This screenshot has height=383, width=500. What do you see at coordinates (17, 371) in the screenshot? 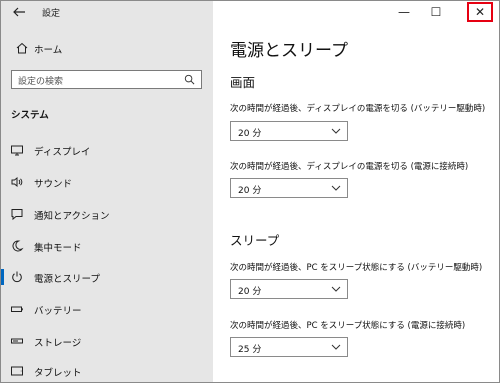
I see `tablet-icon` at bounding box center [17, 371].